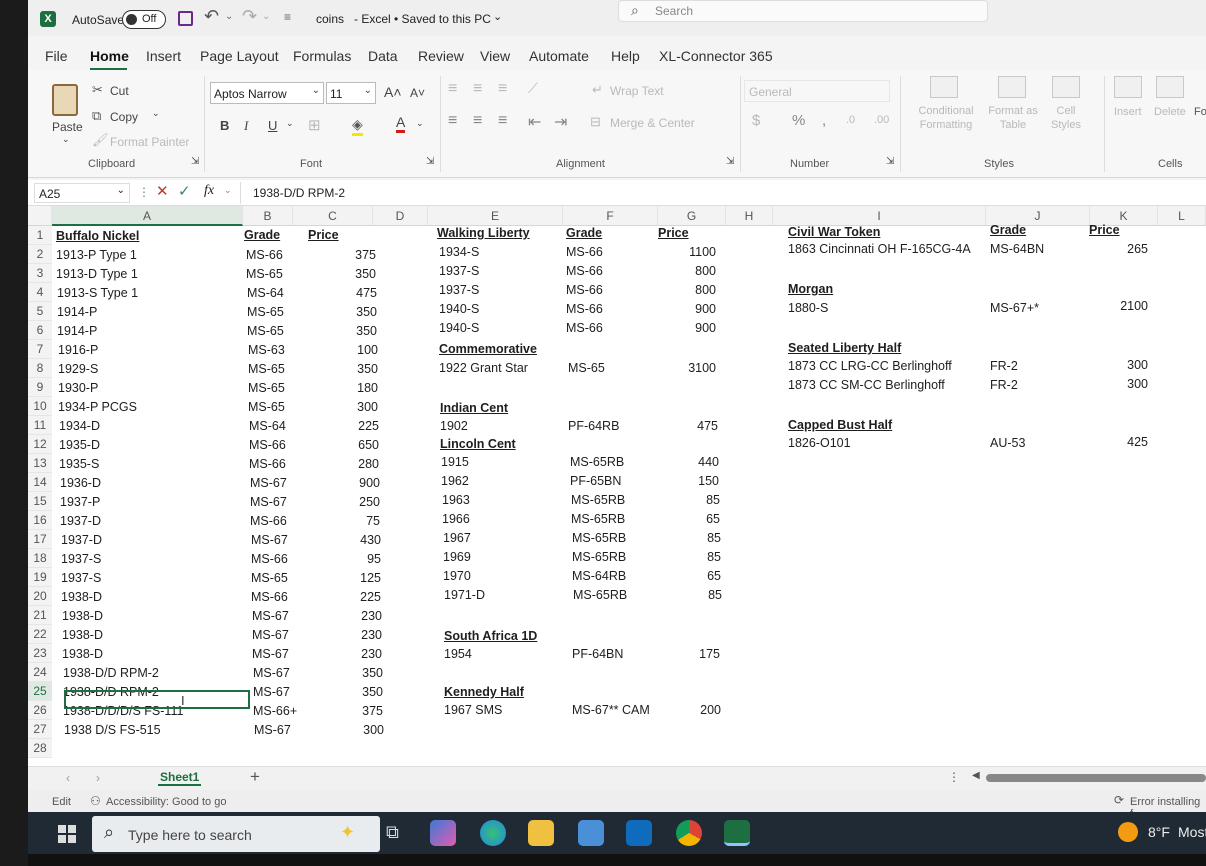 The image size is (1206, 866). I want to click on bold-icon: B, so click(224, 125).